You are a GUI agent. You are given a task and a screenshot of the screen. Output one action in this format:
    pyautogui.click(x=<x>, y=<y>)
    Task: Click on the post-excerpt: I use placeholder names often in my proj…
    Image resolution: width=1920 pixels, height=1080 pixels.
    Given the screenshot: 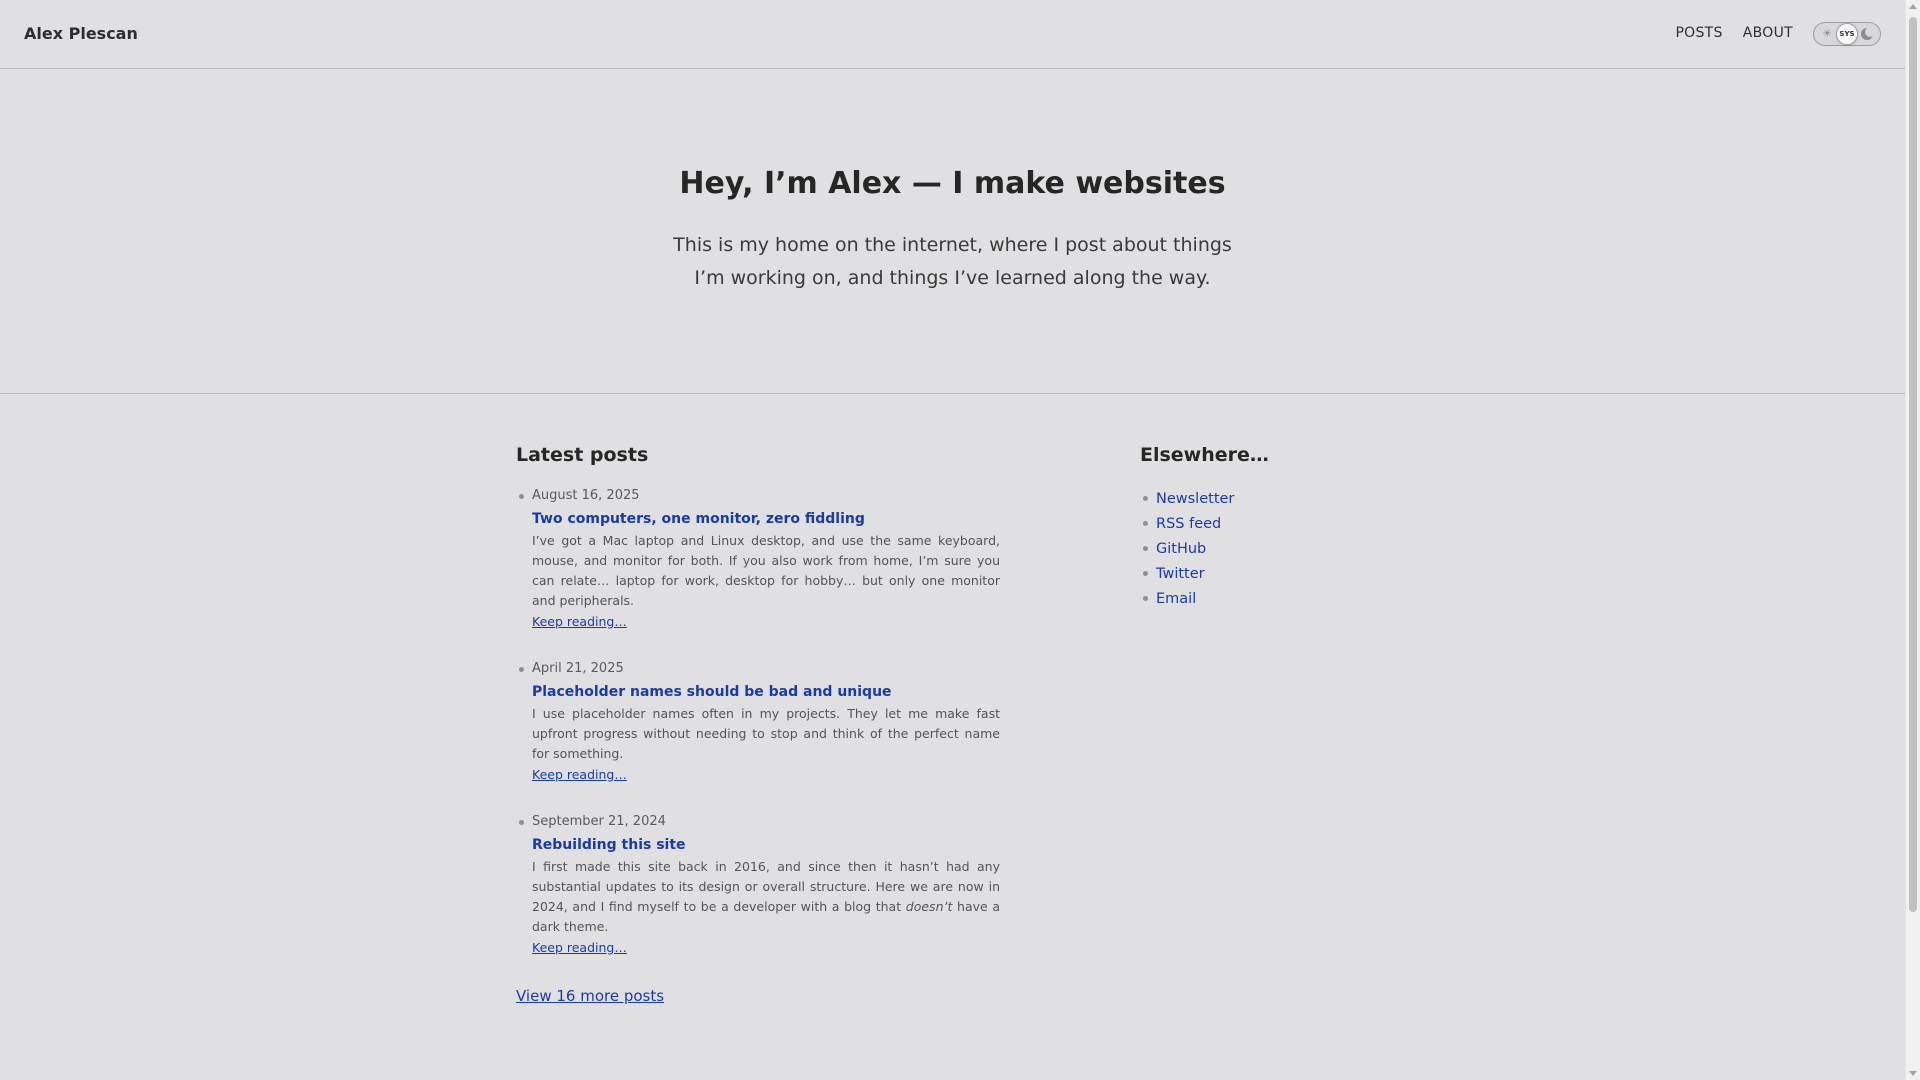 What is the action you would take?
    pyautogui.click(x=766, y=733)
    